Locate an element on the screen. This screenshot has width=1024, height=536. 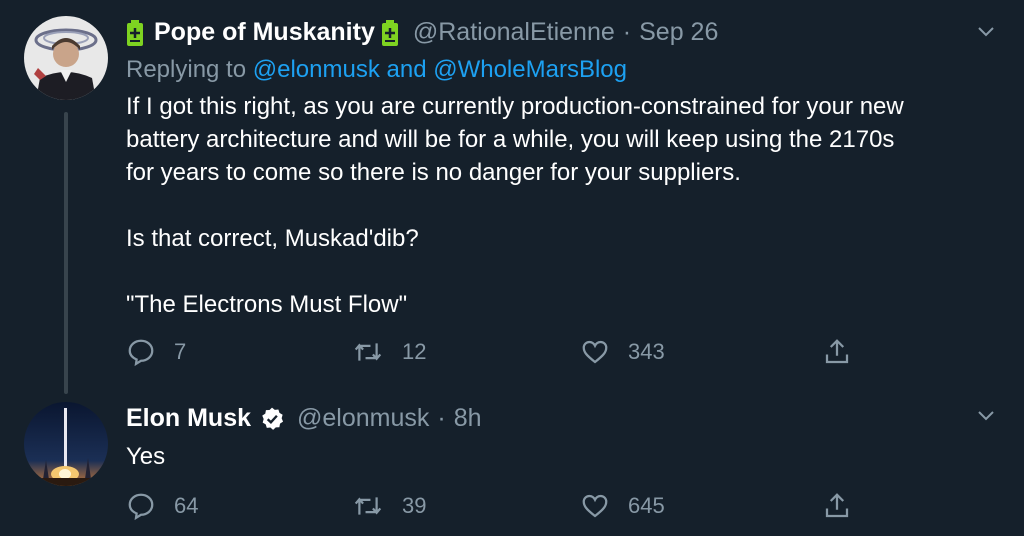
like-count: 343 is located at coordinates (646, 351).